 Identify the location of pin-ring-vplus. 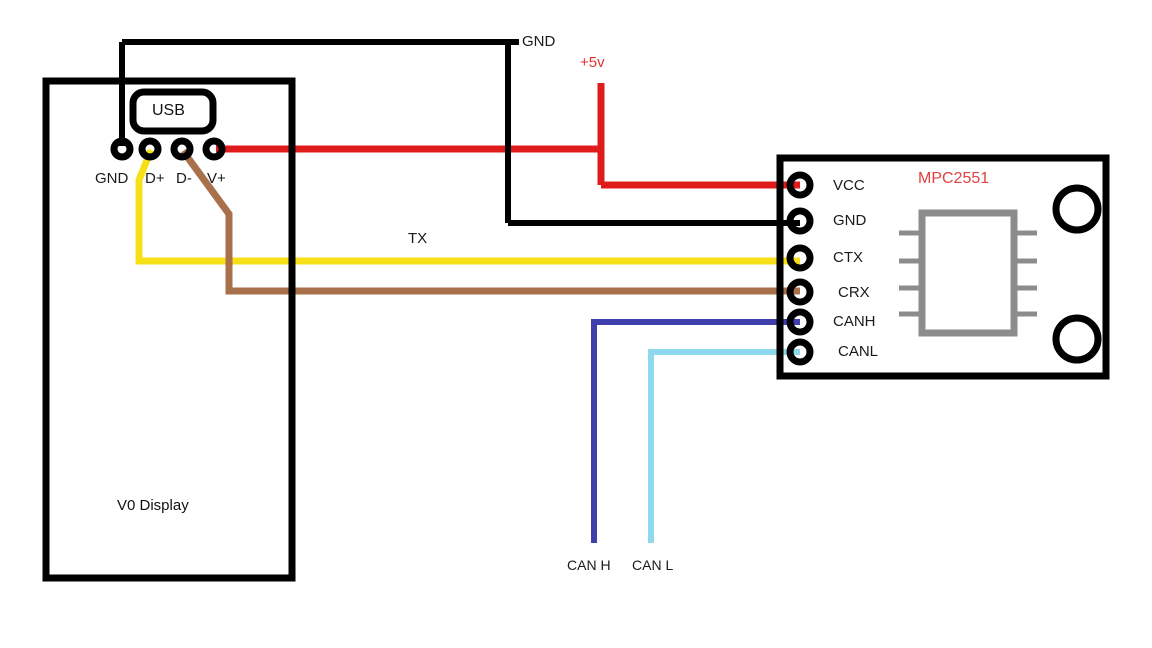
(214, 149).